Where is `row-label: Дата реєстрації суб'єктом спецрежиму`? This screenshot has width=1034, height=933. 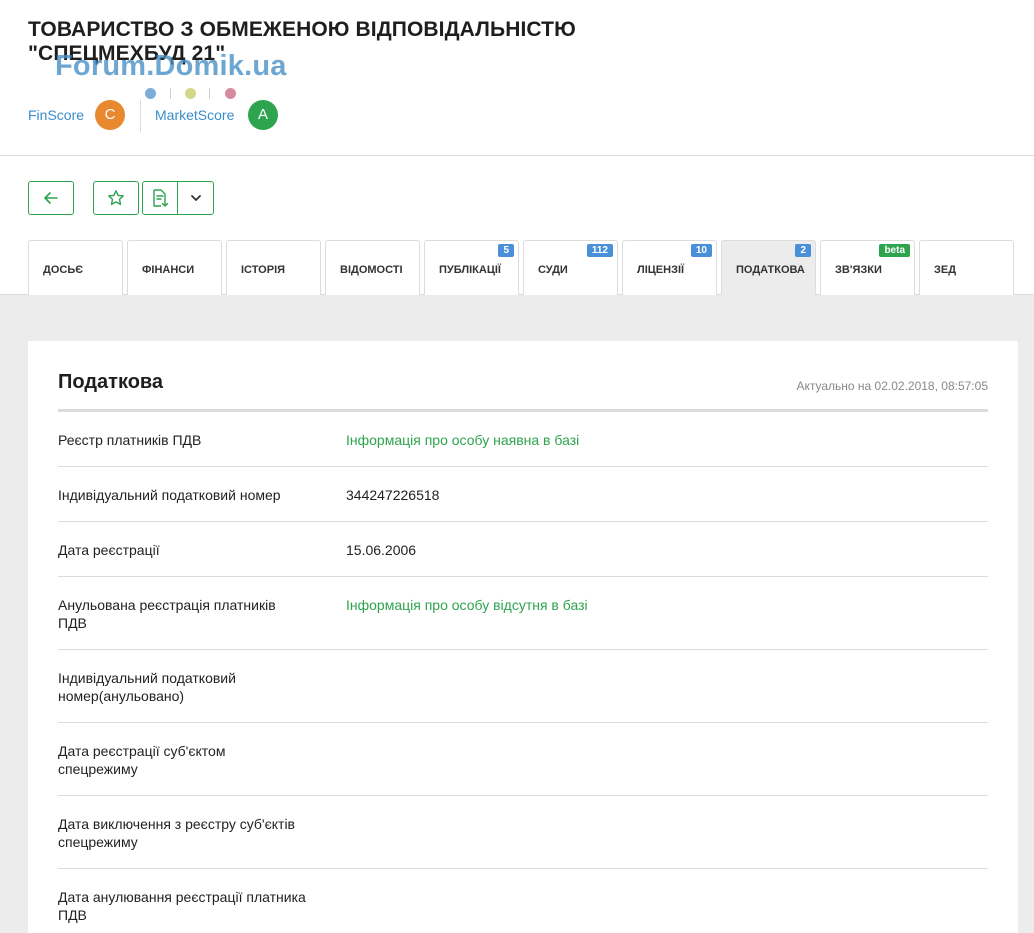
row-label: Дата реєстрації суб'єктом спецрежиму is located at coordinates (142, 760).